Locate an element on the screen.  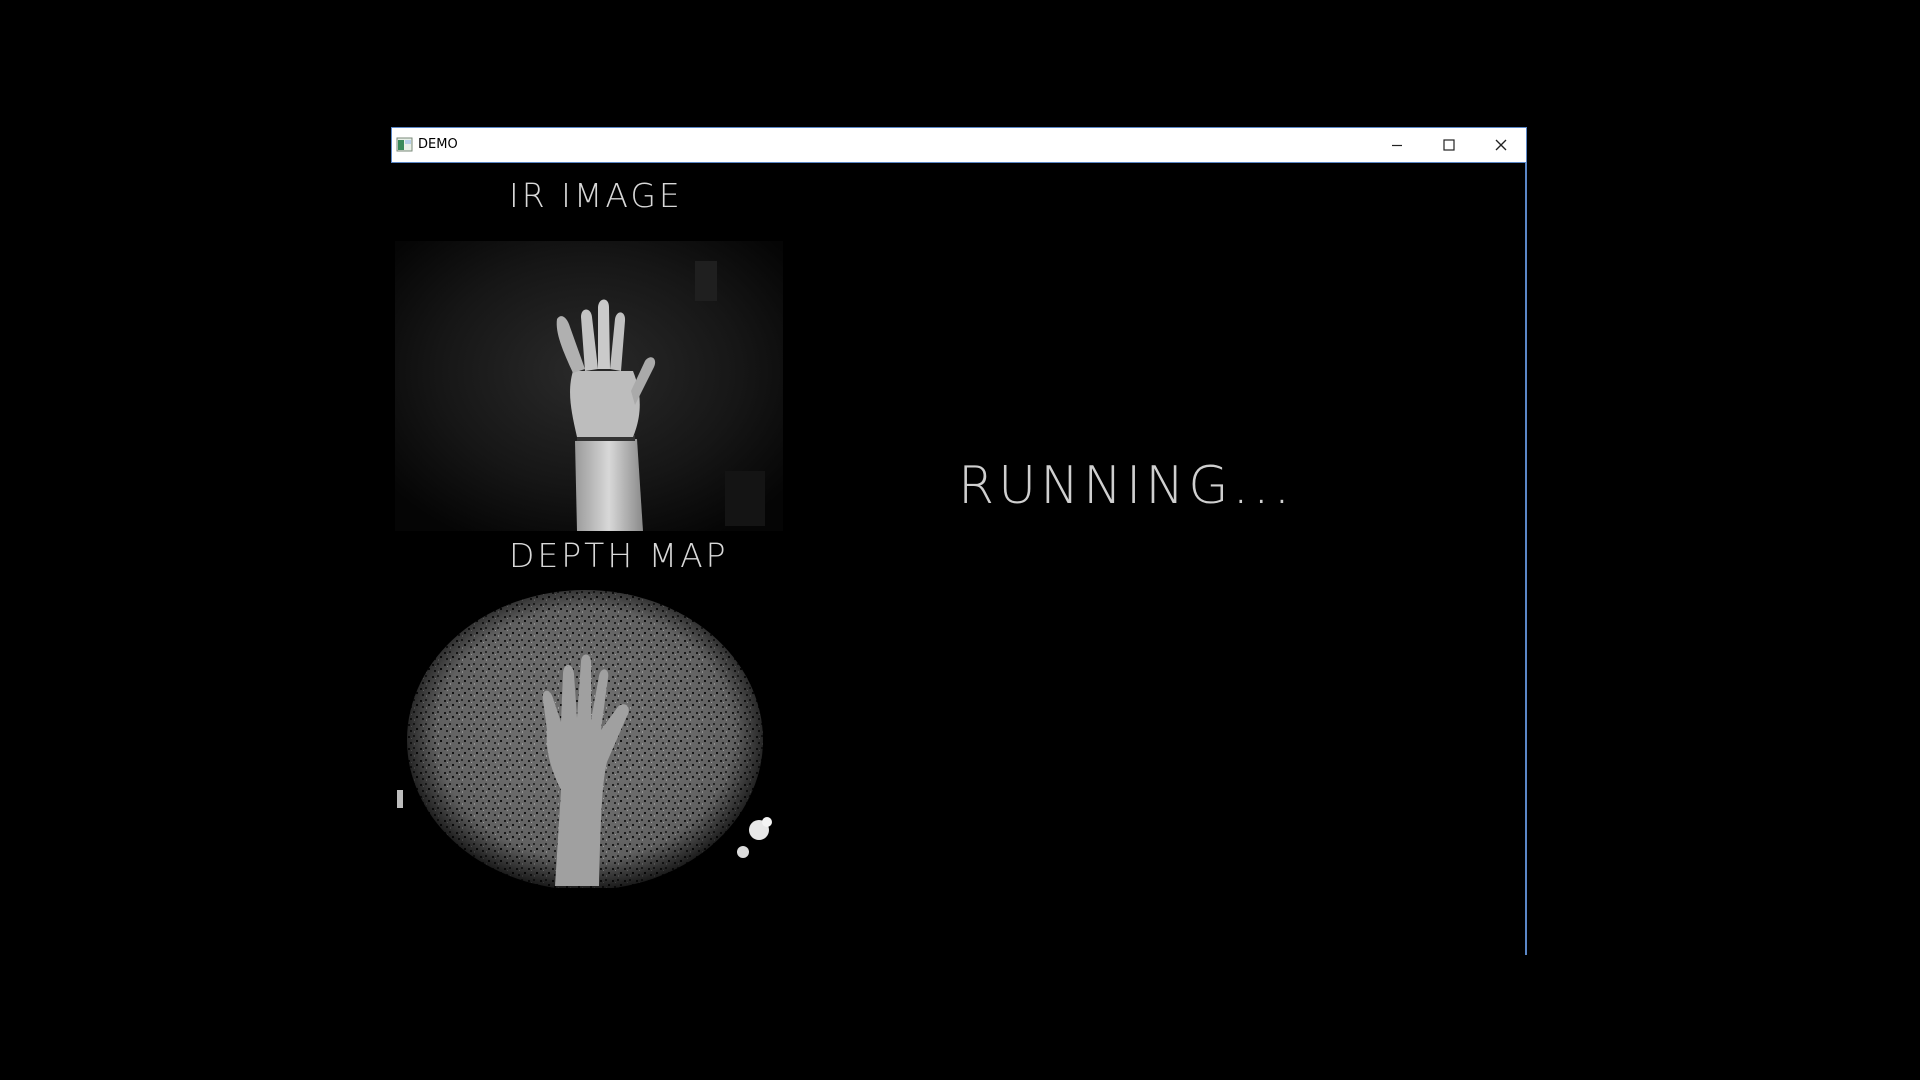
minimize-icon is located at coordinates (1397, 145).